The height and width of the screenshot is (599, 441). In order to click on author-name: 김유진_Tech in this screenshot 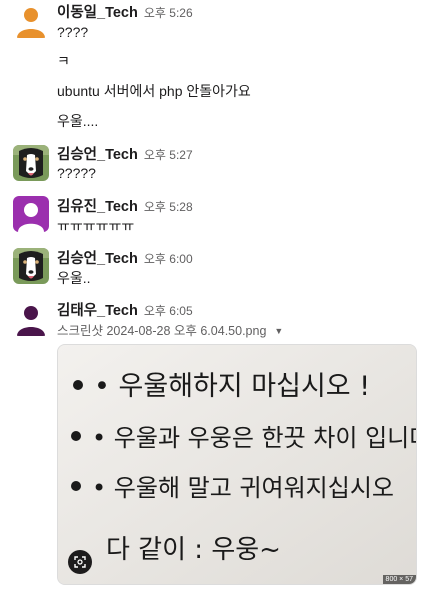, I will do `click(97, 207)`.